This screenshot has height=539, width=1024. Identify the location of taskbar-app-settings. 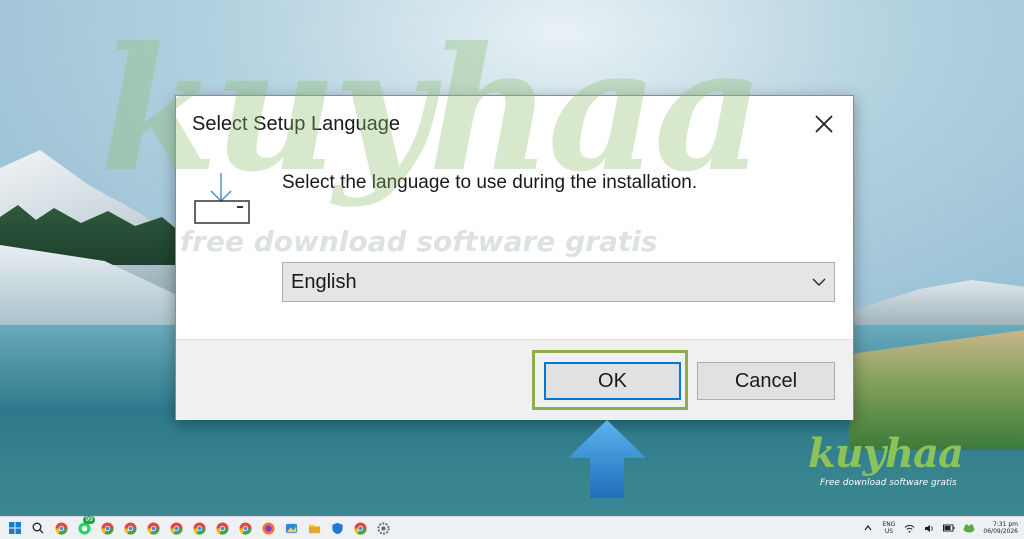
(383, 528).